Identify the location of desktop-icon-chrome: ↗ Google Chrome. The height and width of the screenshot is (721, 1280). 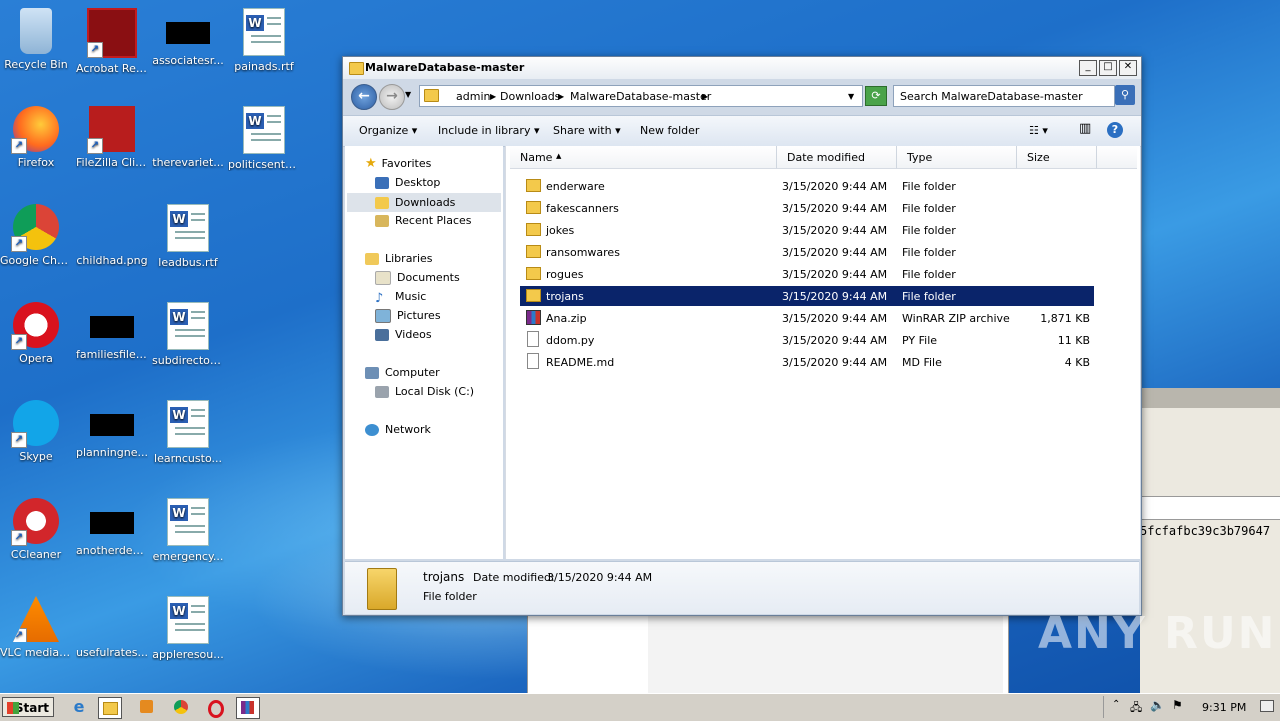
(36, 235).